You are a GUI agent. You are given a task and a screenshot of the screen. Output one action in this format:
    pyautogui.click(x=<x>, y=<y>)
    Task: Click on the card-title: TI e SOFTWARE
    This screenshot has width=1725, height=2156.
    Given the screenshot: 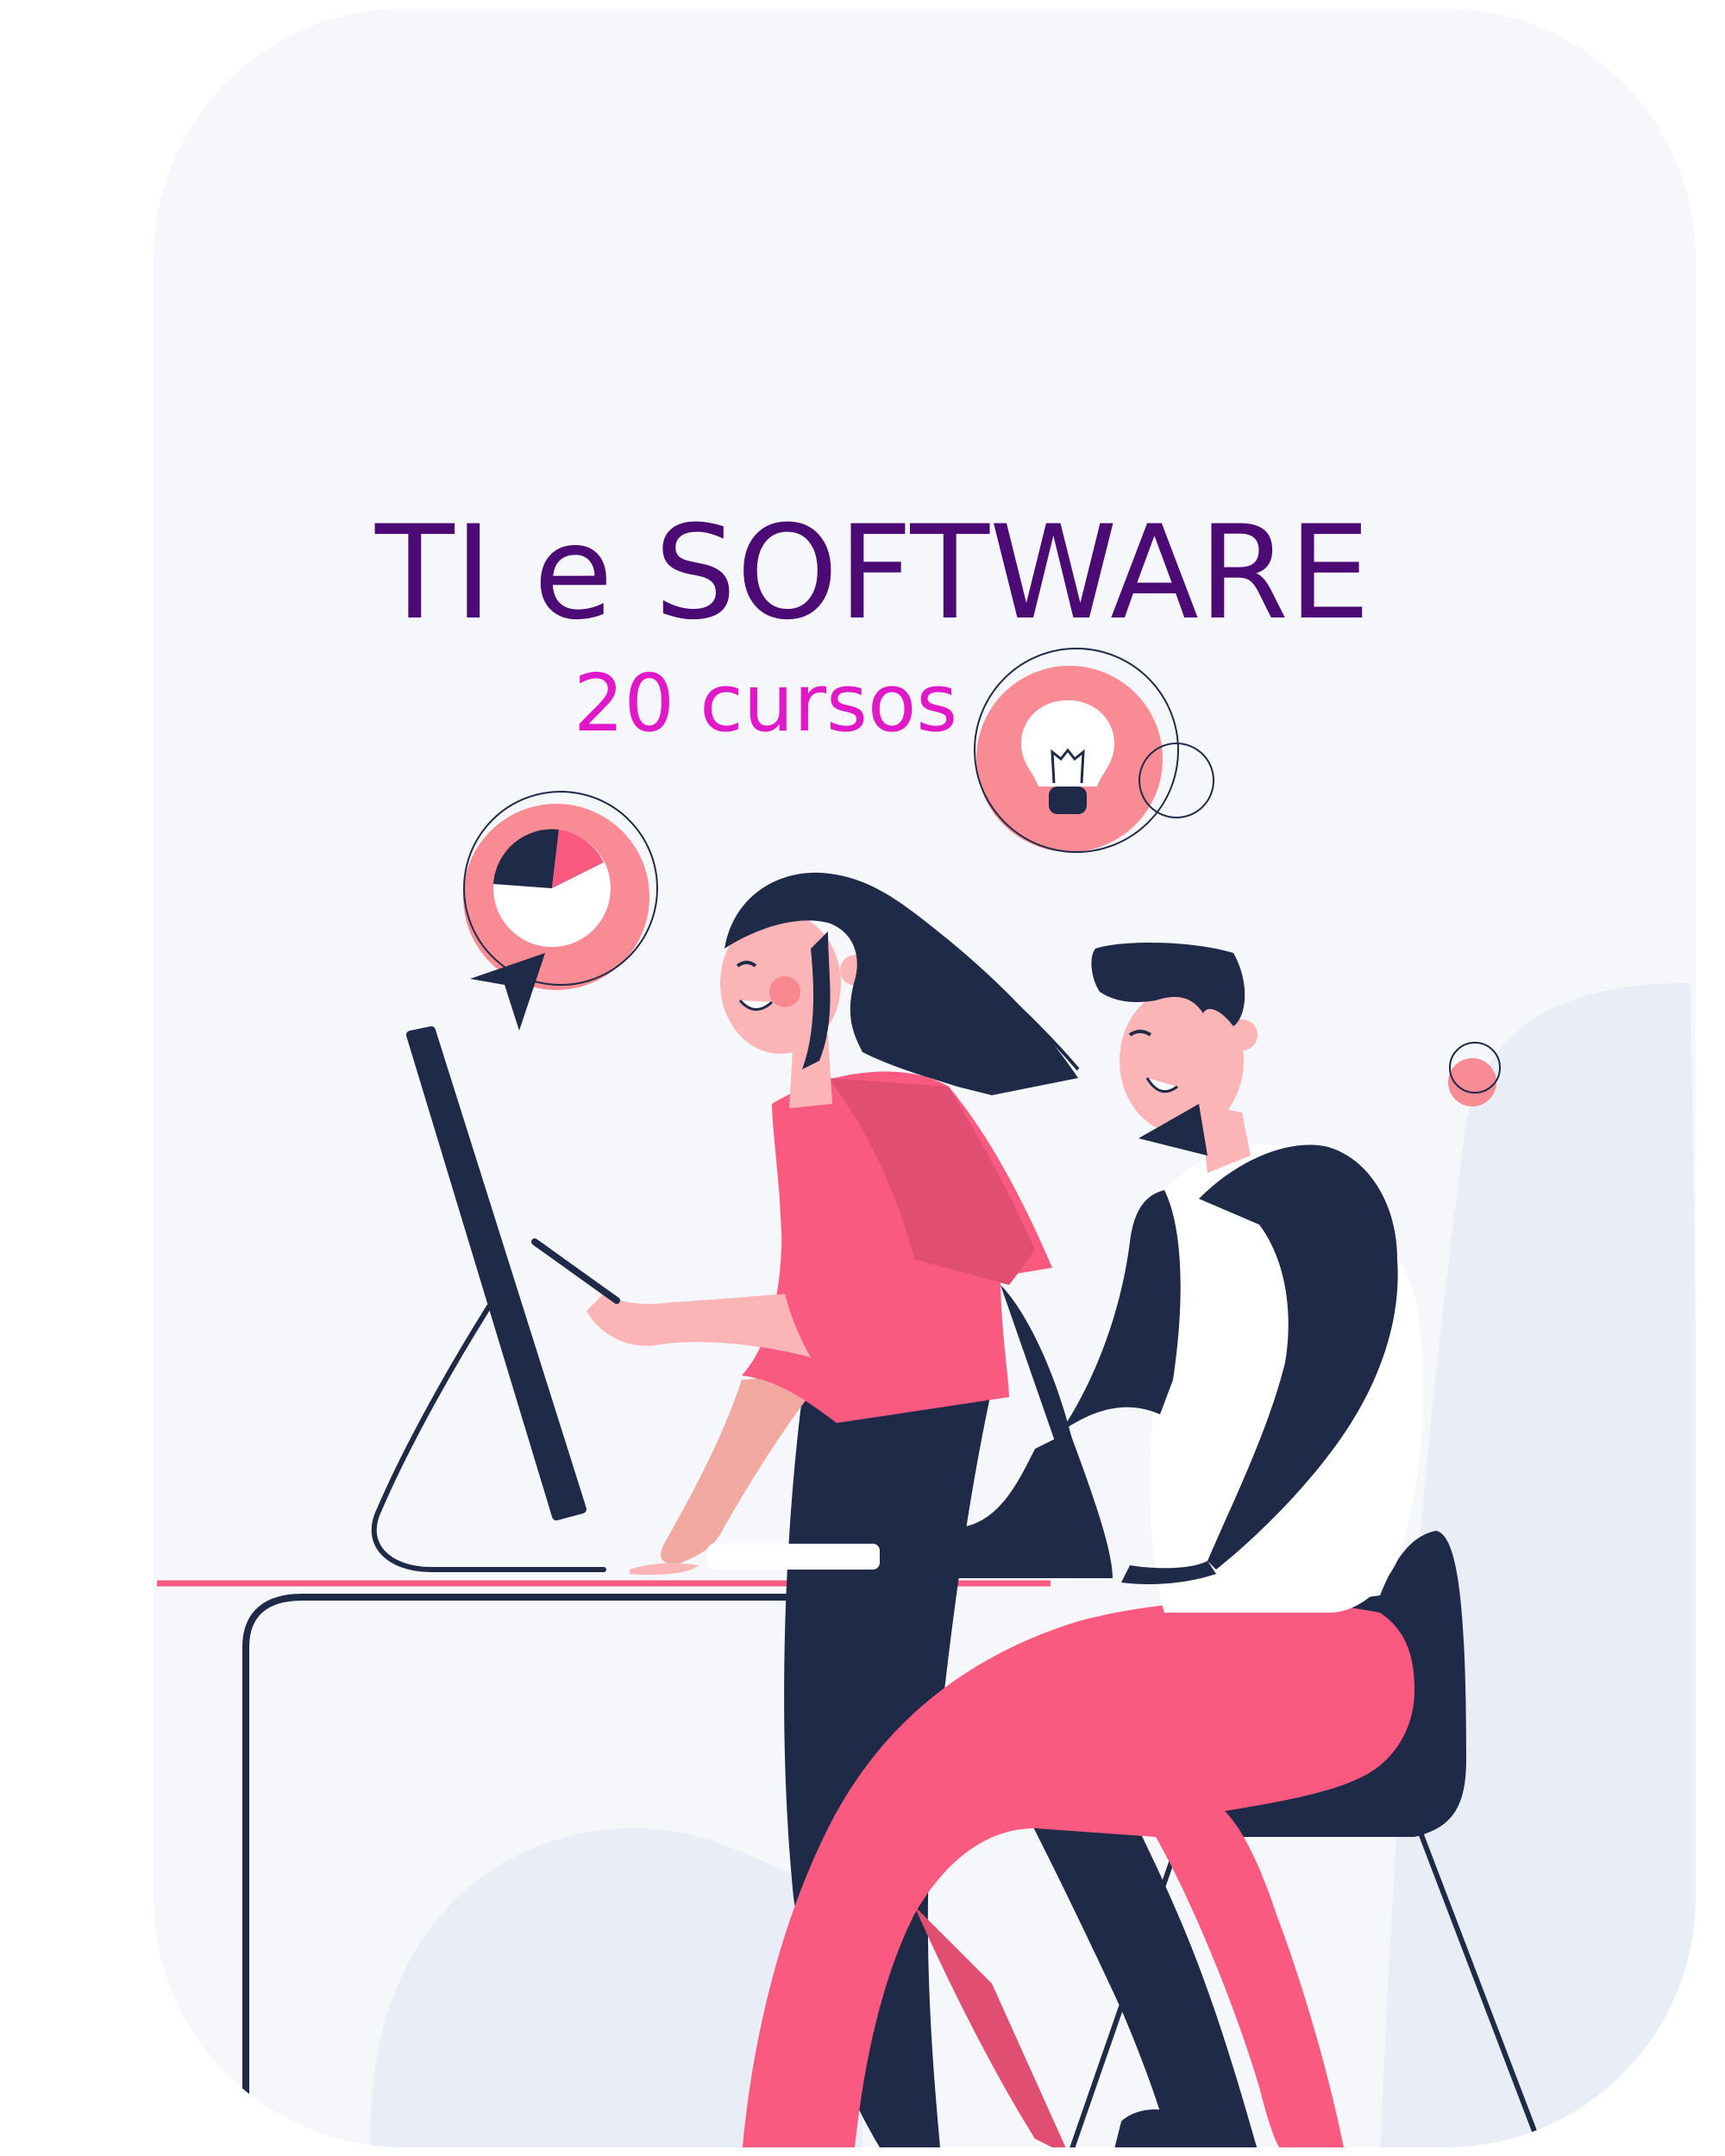 What is the action you would take?
    pyautogui.click(x=873, y=573)
    